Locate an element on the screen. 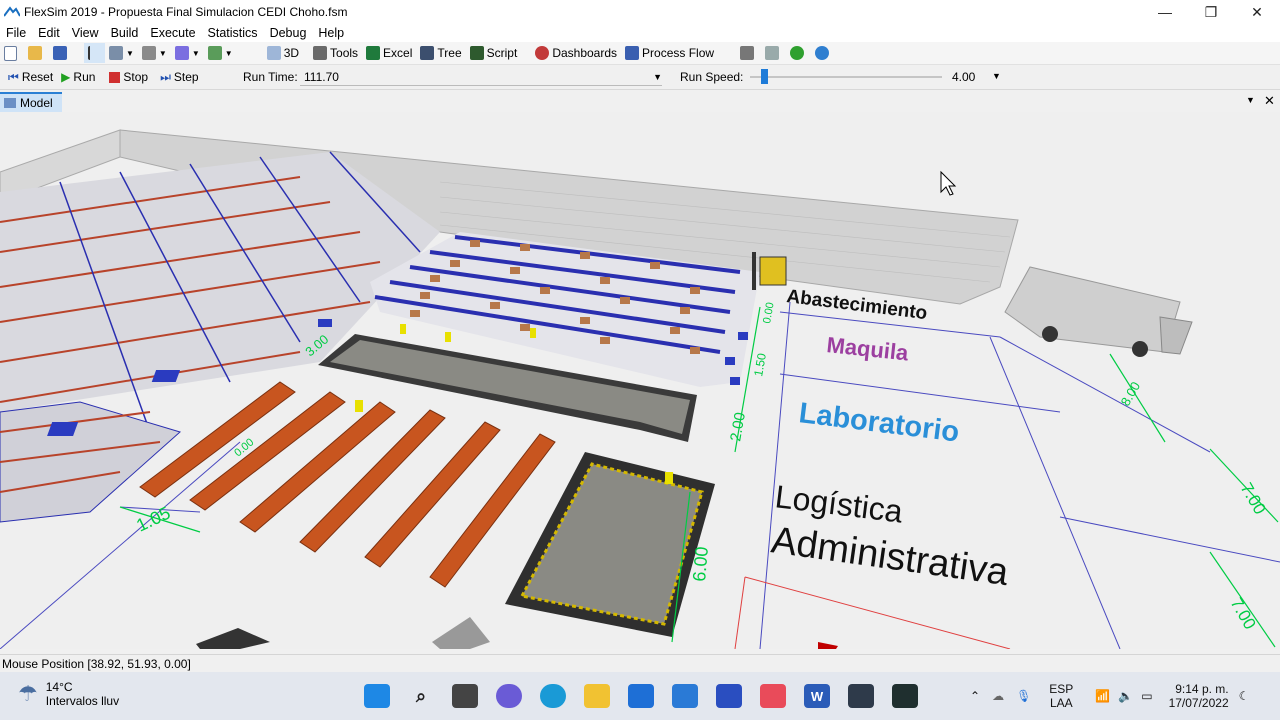  start-icon is located at coordinates (377, 696).